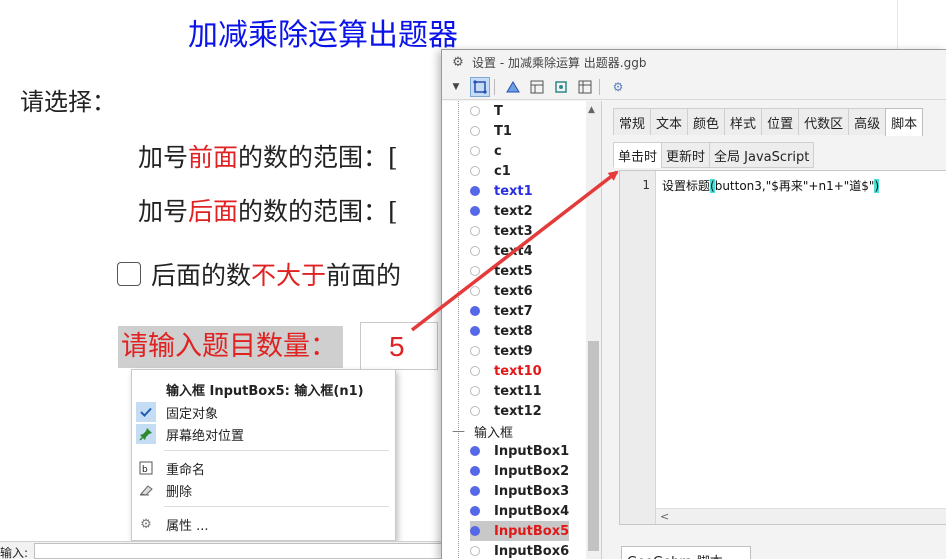  What do you see at coordinates (259, 274) in the screenshot?
I see `not-greater-checkbox-row: 后面的数 不大于 前面的` at bounding box center [259, 274].